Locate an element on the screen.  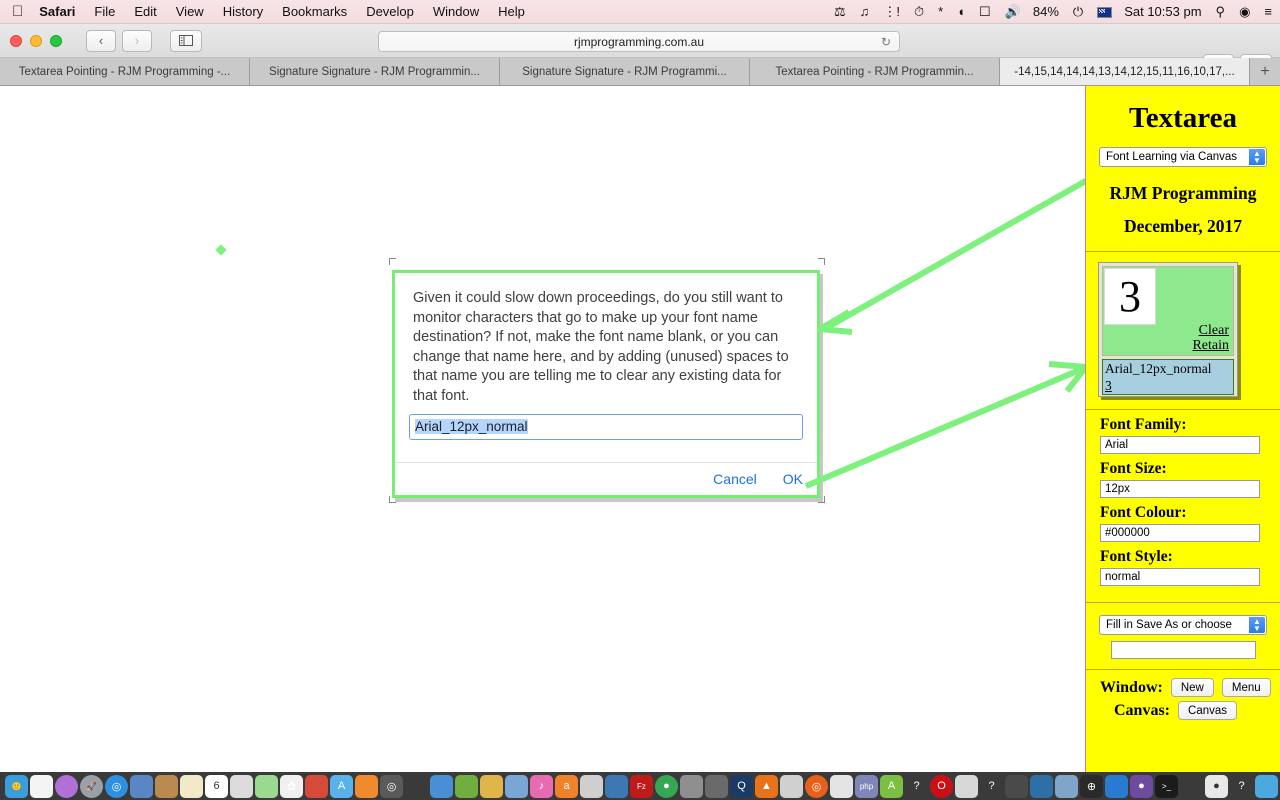
sketchup-icon is located at coordinates (791, 786).